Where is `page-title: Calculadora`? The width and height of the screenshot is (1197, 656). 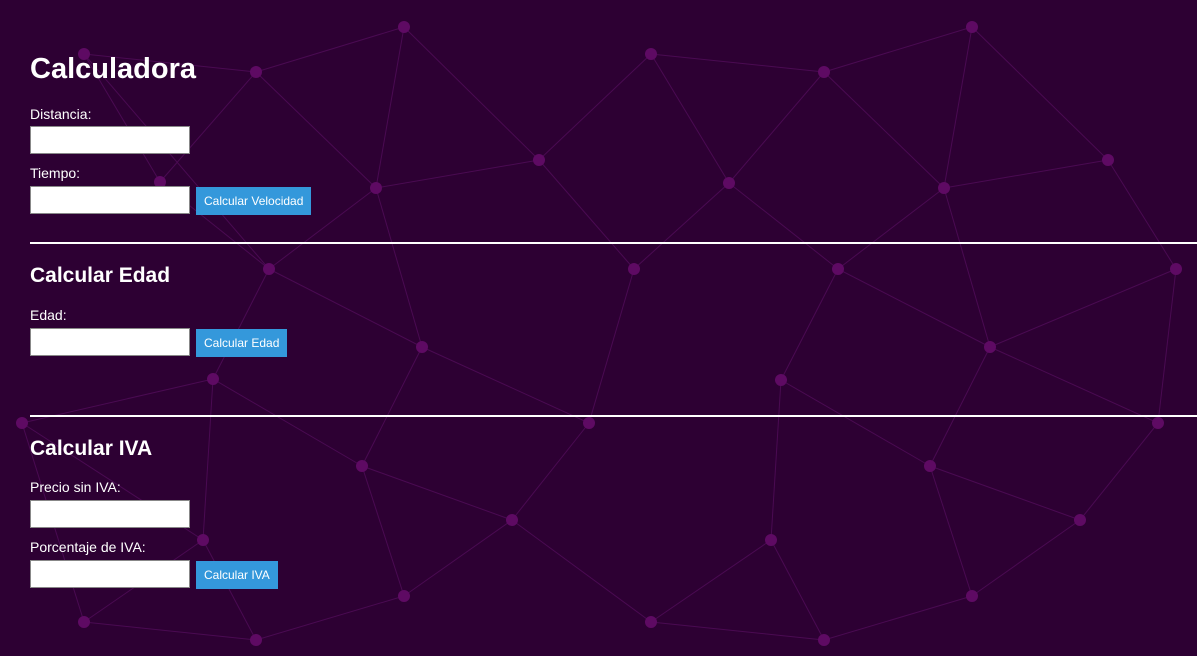 page-title: Calculadora is located at coordinates (113, 69).